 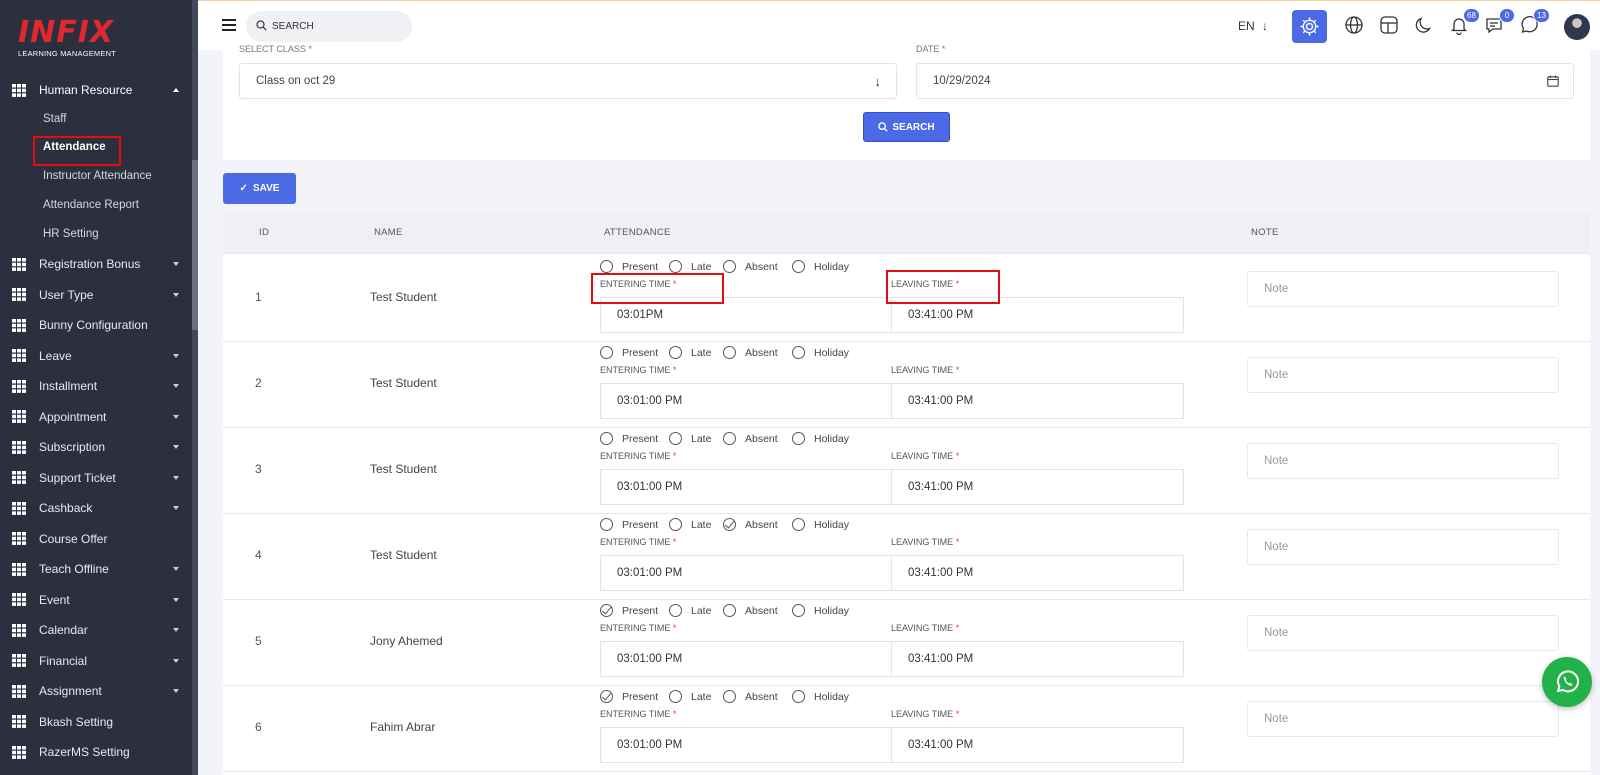 I want to click on sidebar-item-course-offer: Course Offer, so click(x=96, y=539).